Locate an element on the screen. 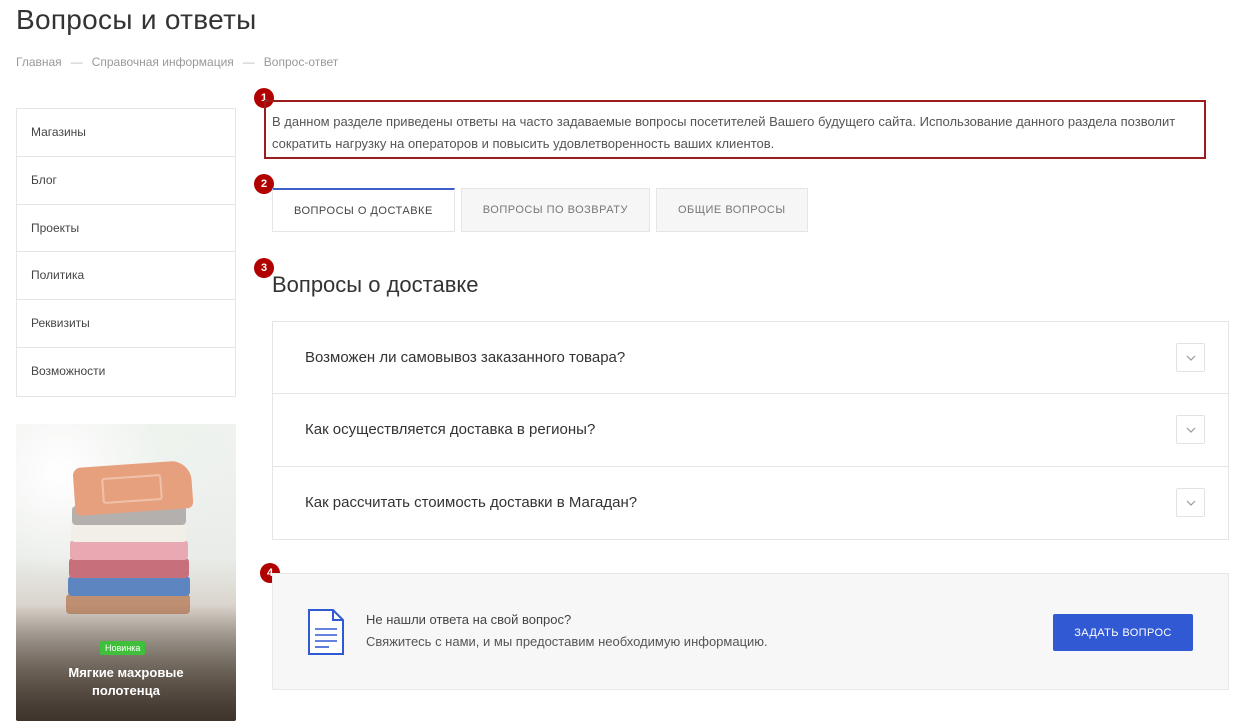  banner-title-line: полотенца is located at coordinates (125, 690).